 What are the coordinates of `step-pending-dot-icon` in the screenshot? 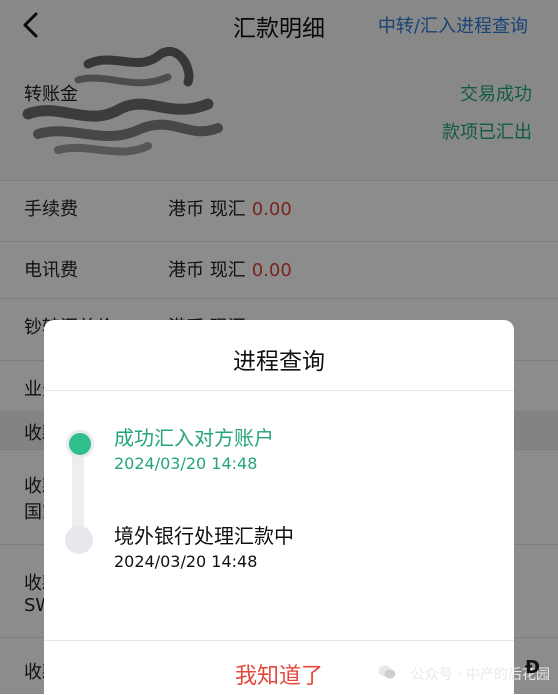 It's located at (79, 540).